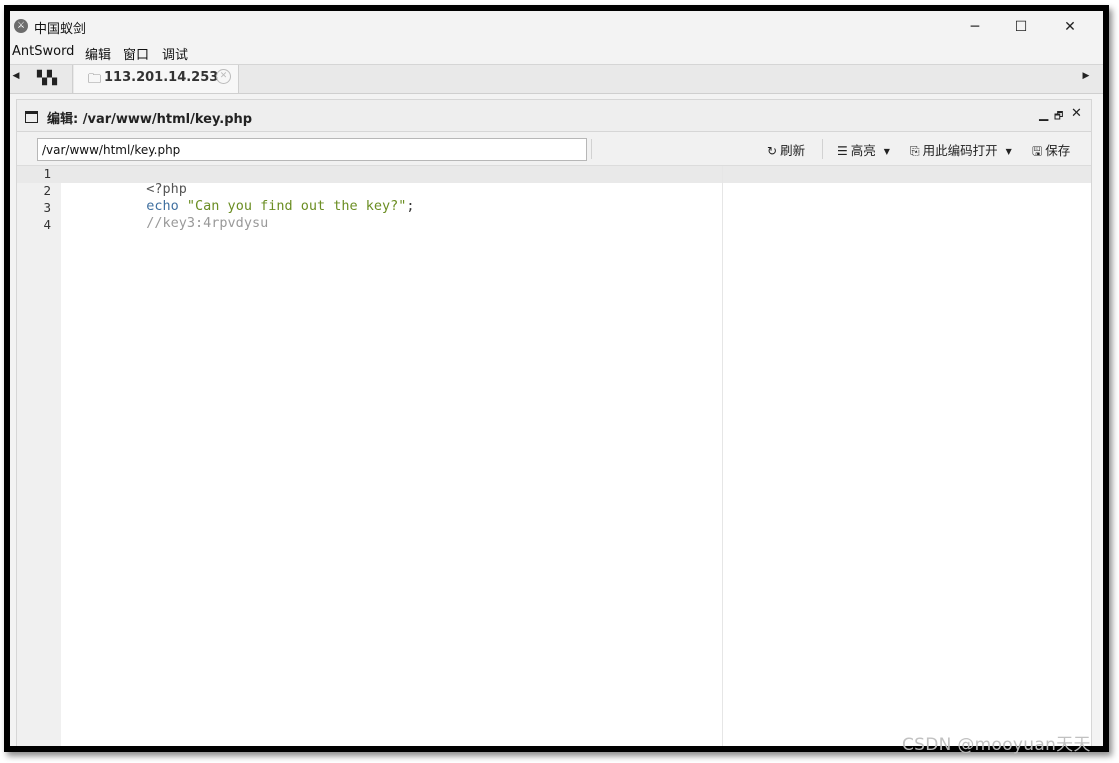 The height and width of the screenshot is (763, 1119). I want to click on panel-header: 编辑: /var/www/html/key.php ▁ 🗗 ✕, so click(554, 116).